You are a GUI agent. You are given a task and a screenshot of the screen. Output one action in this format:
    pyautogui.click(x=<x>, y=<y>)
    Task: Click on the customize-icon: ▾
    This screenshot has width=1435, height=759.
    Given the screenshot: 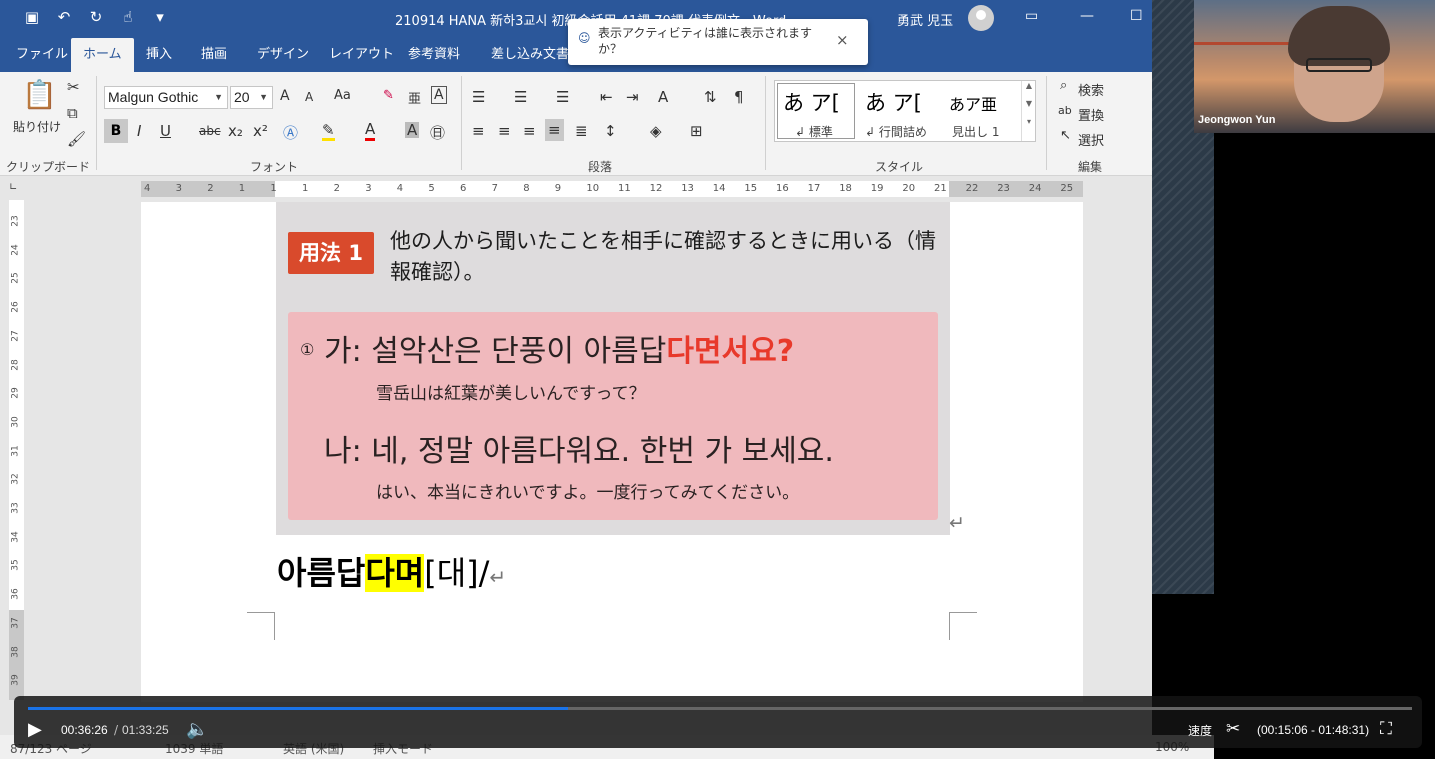 What is the action you would take?
    pyautogui.click(x=160, y=17)
    